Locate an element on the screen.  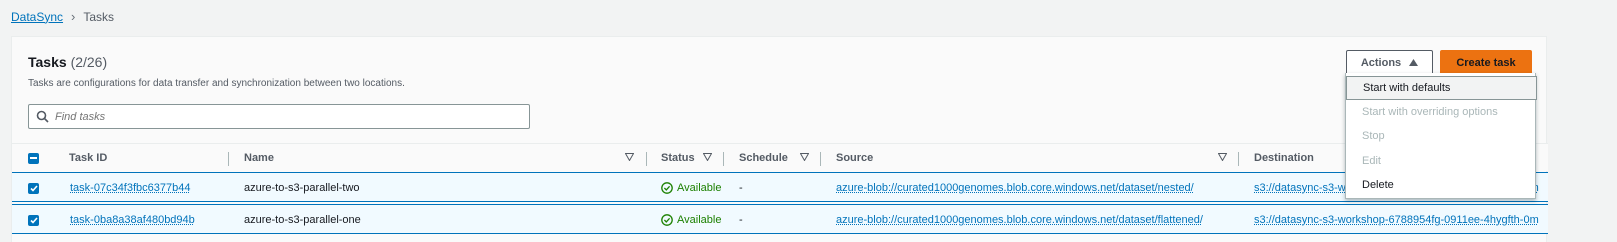
indeterminate-icon is located at coordinates (33, 158).